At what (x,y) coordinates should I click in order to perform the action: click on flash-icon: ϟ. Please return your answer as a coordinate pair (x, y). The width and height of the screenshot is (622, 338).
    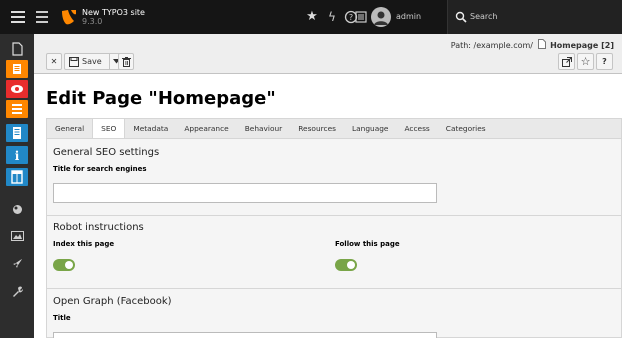
    Looking at the image, I should click on (332, 17).